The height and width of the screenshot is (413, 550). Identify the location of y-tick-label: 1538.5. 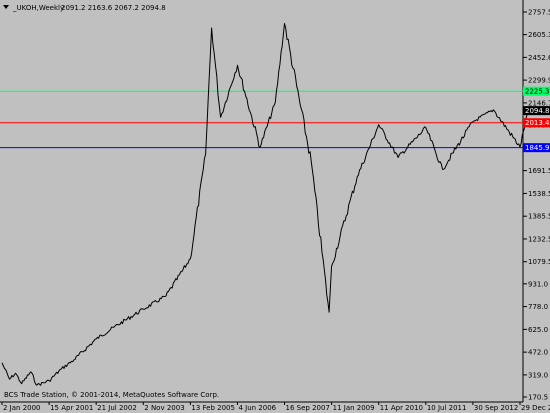
(539, 194).